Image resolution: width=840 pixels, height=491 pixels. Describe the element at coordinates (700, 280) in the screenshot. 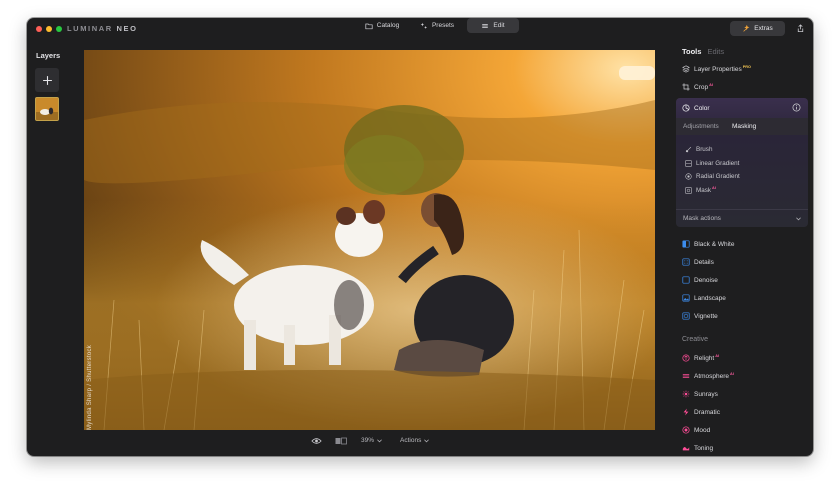

I see `tool-denoise: Denoise` at that location.